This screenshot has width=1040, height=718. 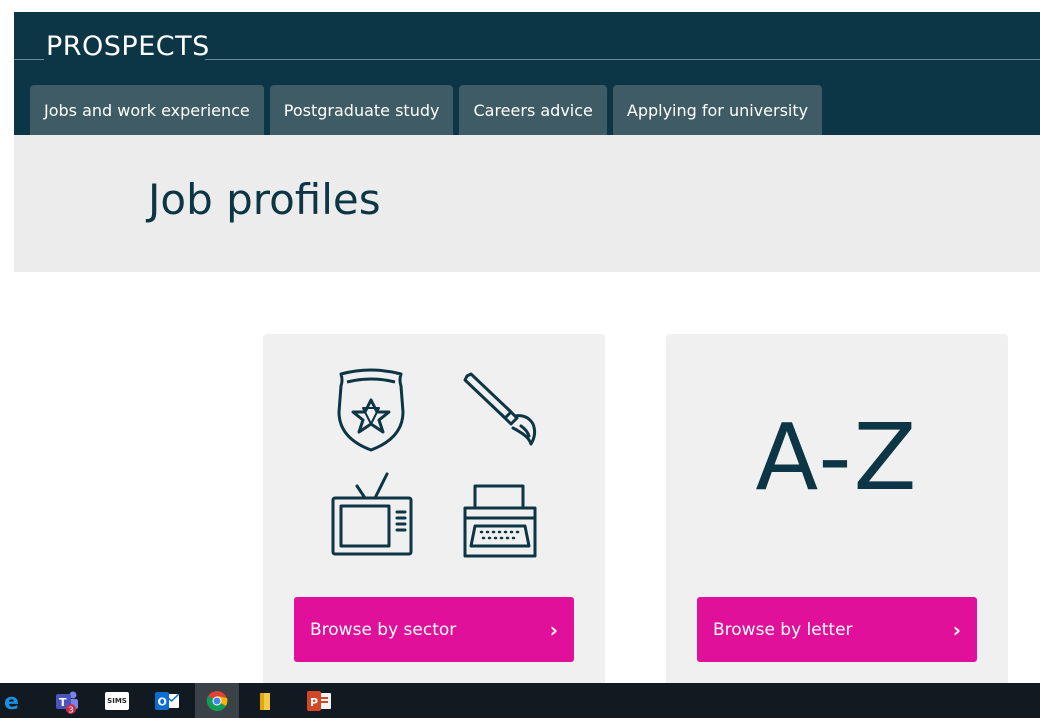 I want to click on svg-text: T, so click(x=63, y=702).